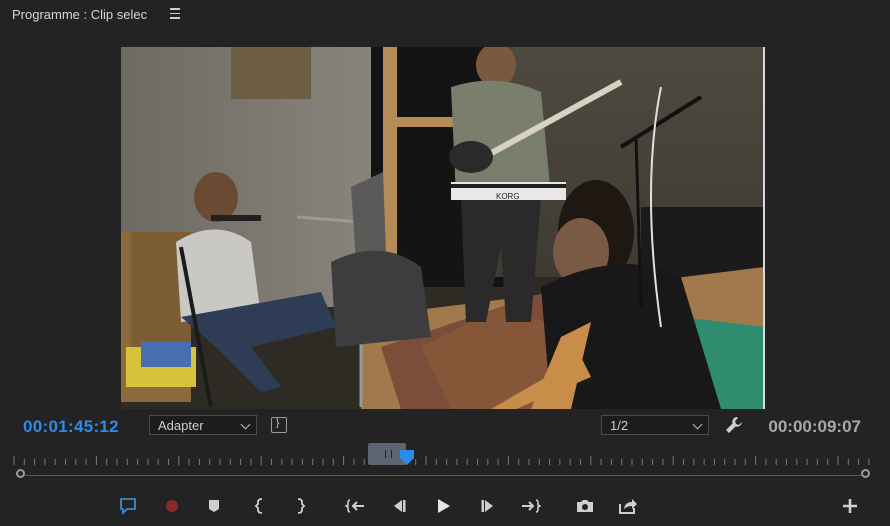 This screenshot has height=526, width=890. I want to click on zoom-select: Adapter, so click(203, 425).